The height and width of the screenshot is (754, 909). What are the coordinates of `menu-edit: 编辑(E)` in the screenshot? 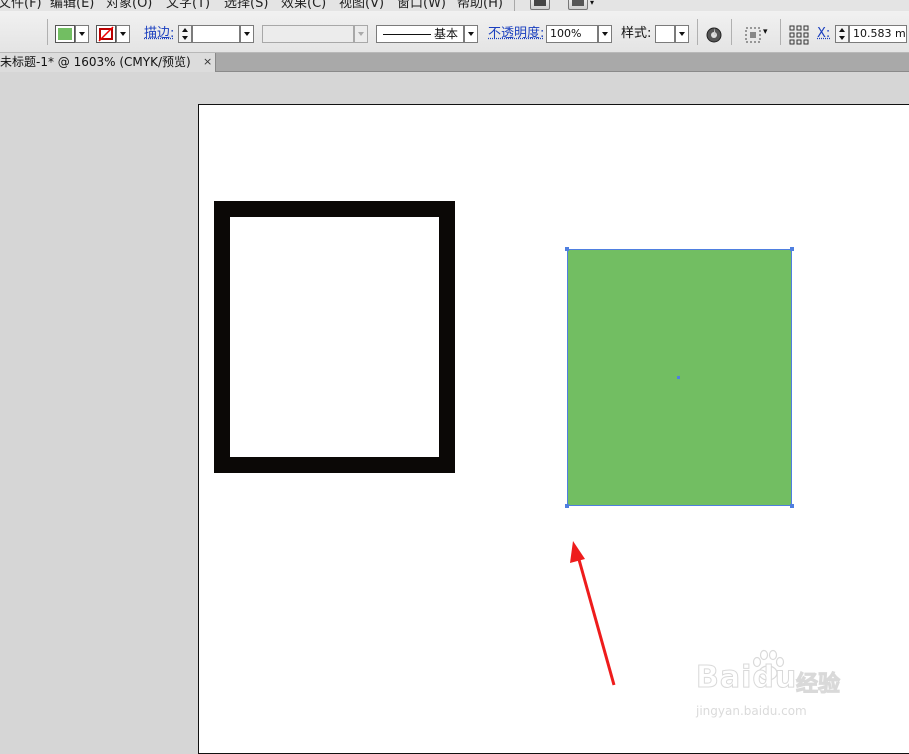 It's located at (72, 5).